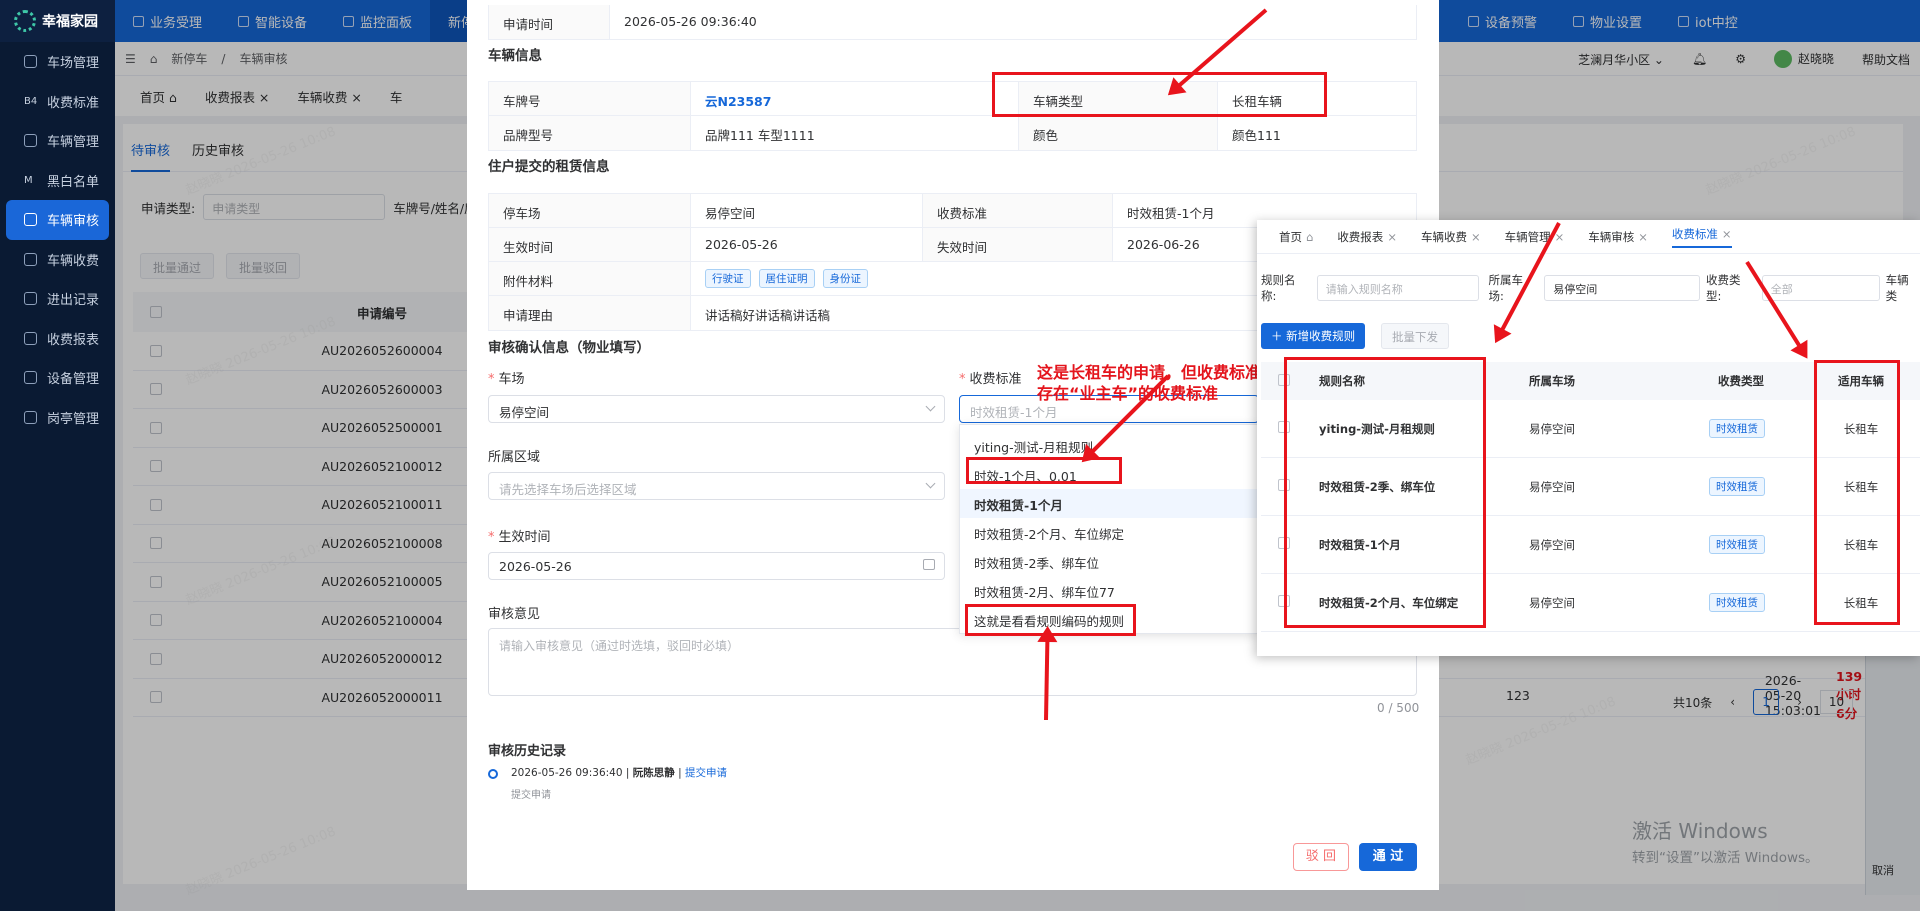 The height and width of the screenshot is (911, 1920). What do you see at coordinates (619, 773) in the screenshot?
I see `history-entry: 2026-05-26 09:36:40 | 阮陈思静 | 提交申请` at bounding box center [619, 773].